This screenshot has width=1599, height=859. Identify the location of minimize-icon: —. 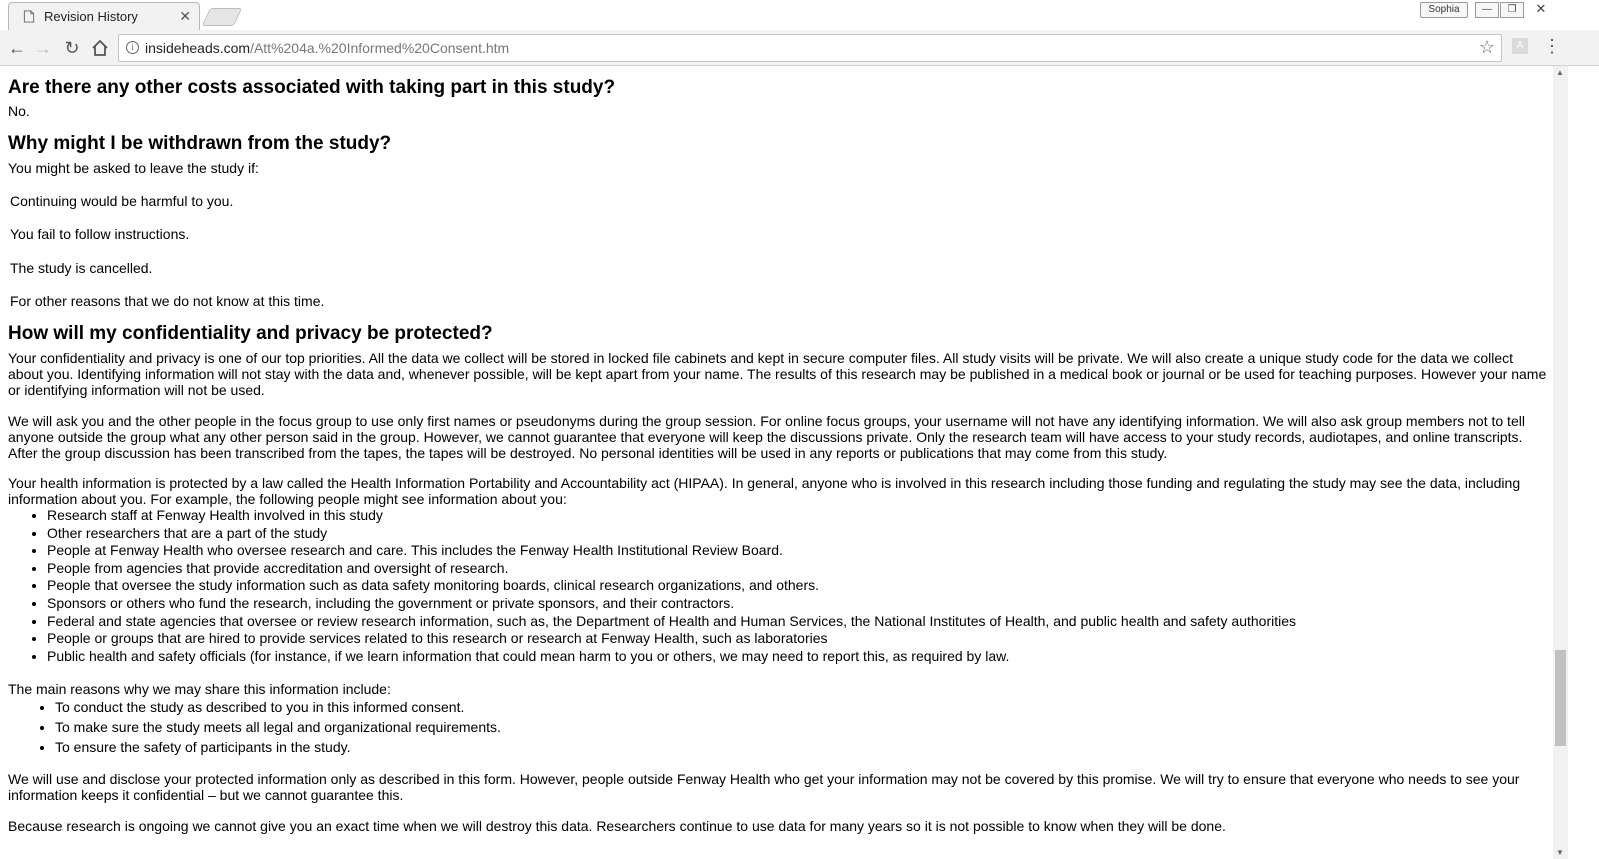
(1487, 10).